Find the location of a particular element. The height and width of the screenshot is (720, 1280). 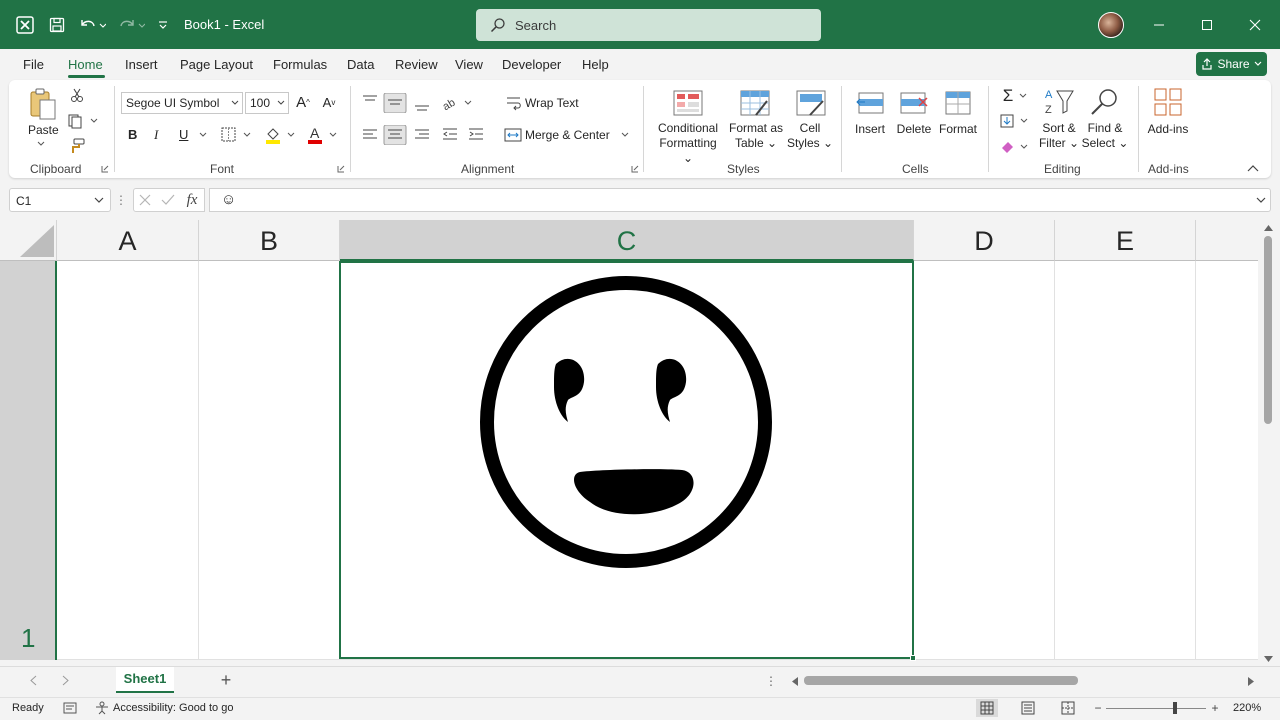

customize-toolbar-icon is located at coordinates (163, 24).